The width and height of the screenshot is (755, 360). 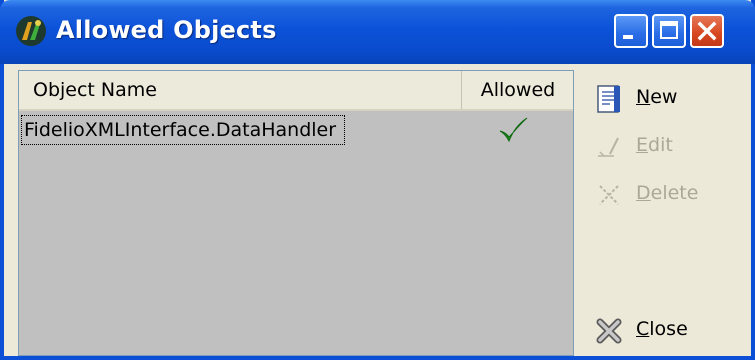 I want to click on close-window-button, so click(x=707, y=31).